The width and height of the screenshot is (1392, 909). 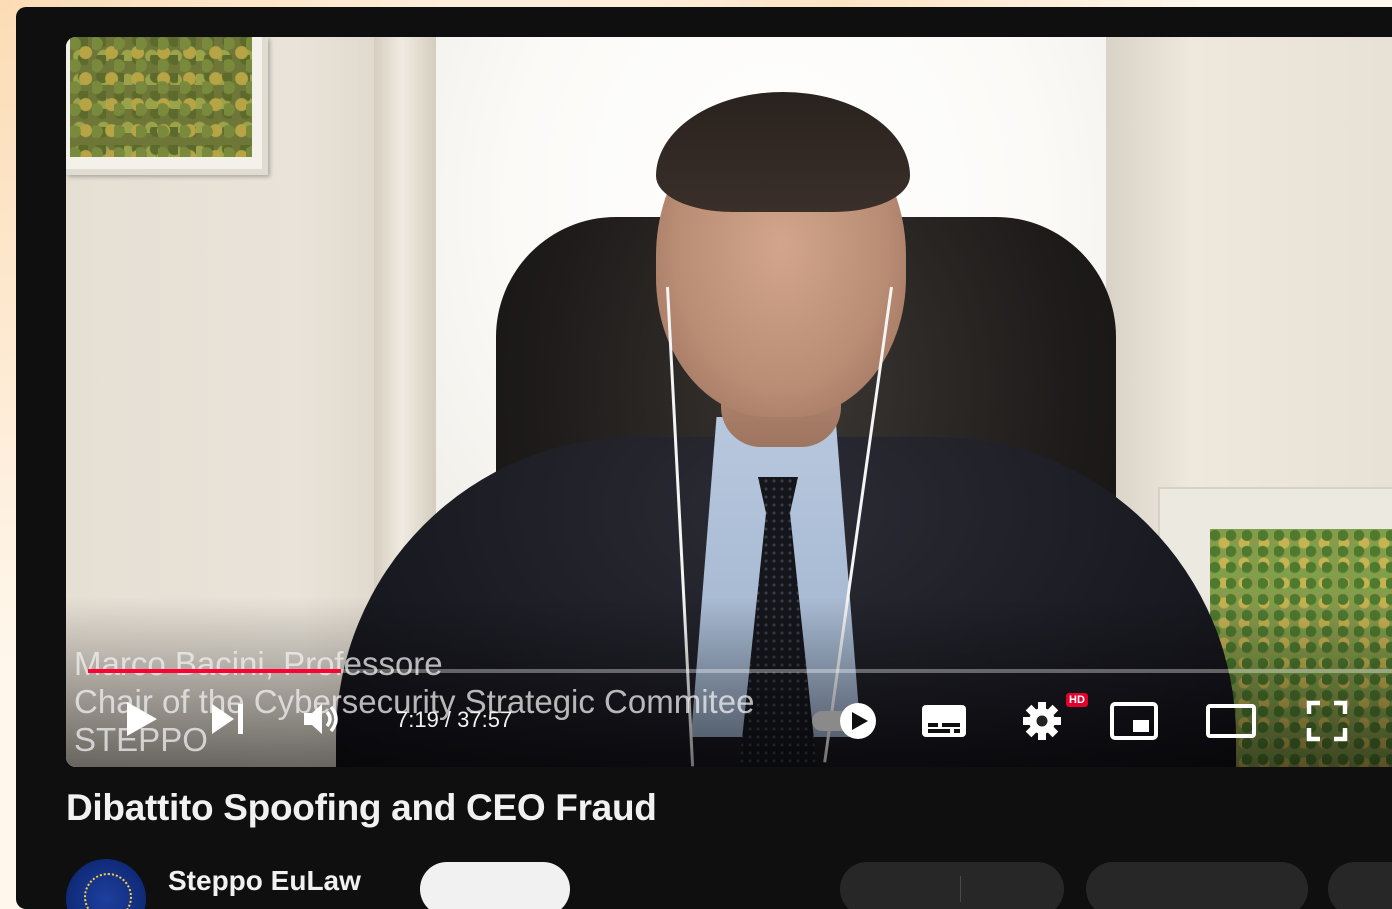 I want to click on video-title: Dibattito Spoofing and CEO Fraud, so click(x=361, y=807).